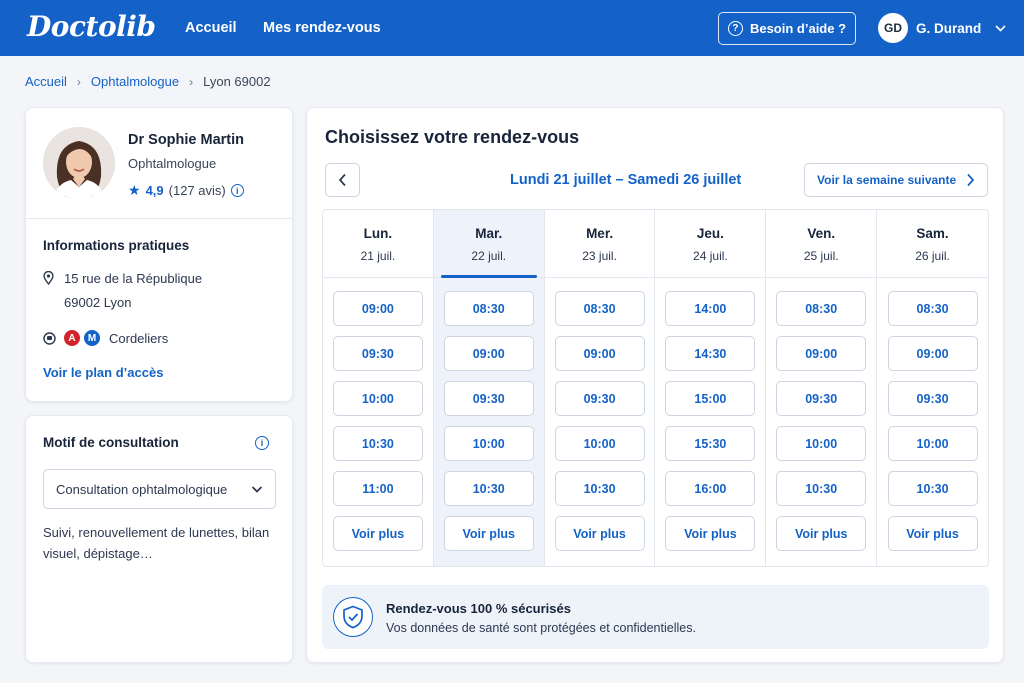 This screenshot has height=683, width=1024. What do you see at coordinates (134, 190) in the screenshot?
I see `star-icon: ★` at bounding box center [134, 190].